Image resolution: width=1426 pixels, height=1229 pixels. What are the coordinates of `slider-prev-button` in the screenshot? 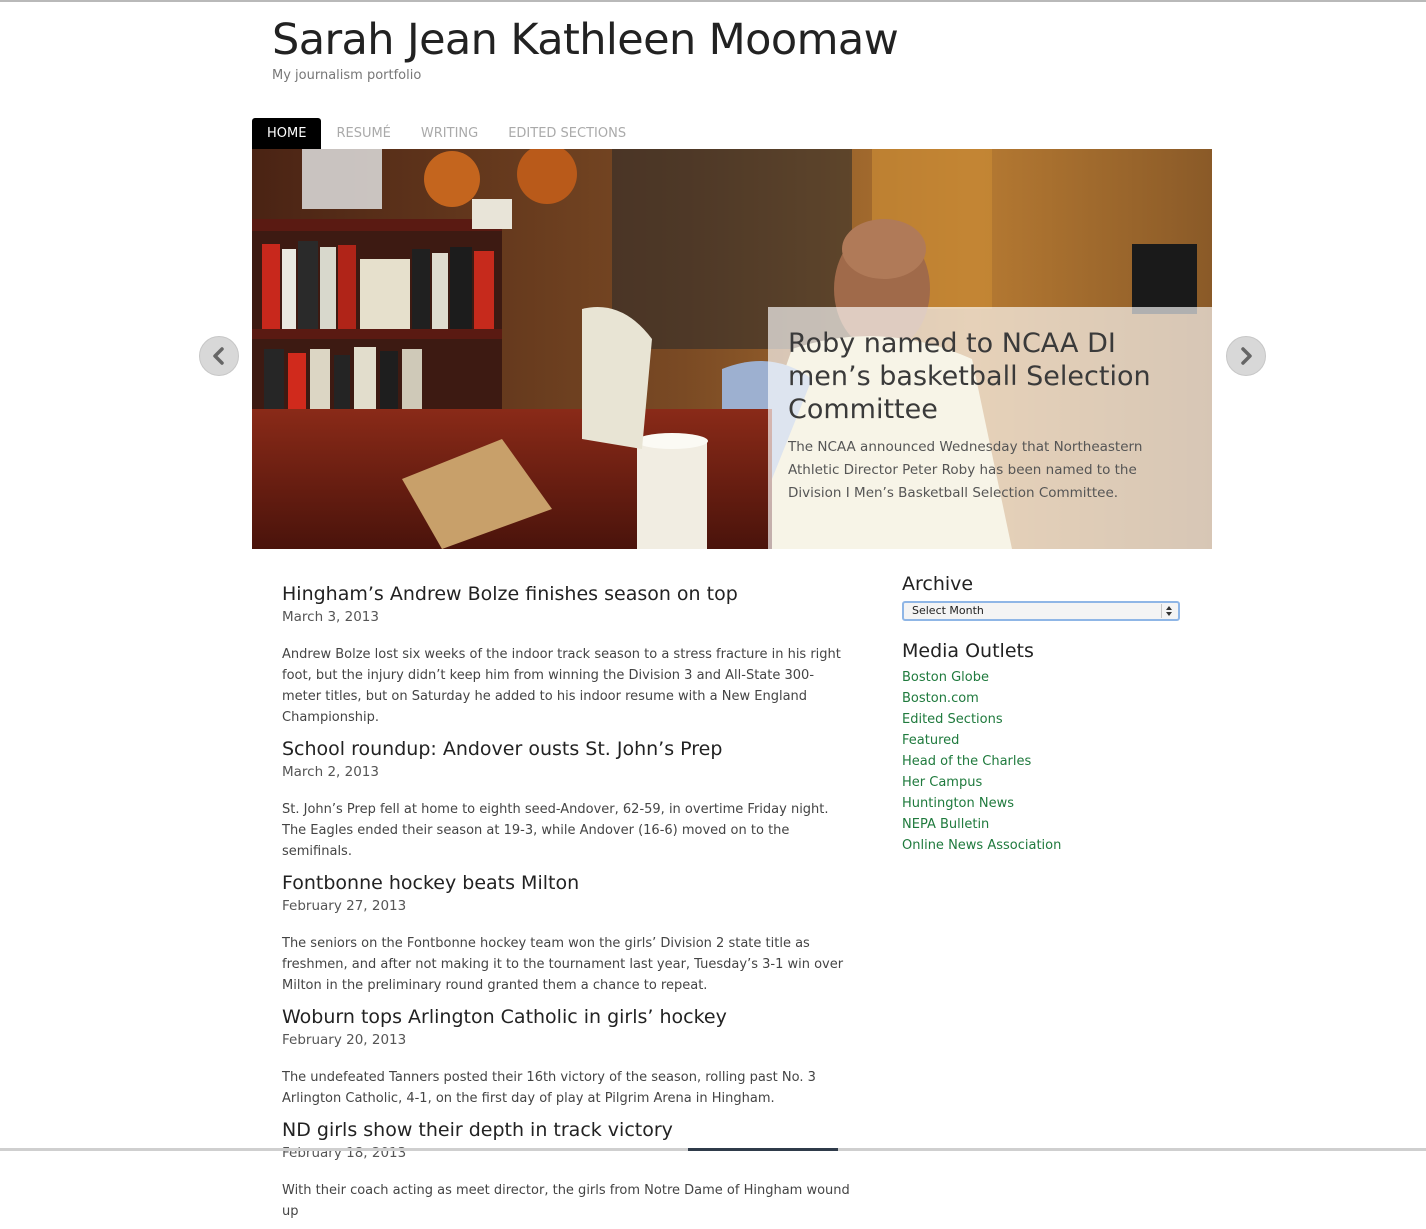 It's located at (219, 356).